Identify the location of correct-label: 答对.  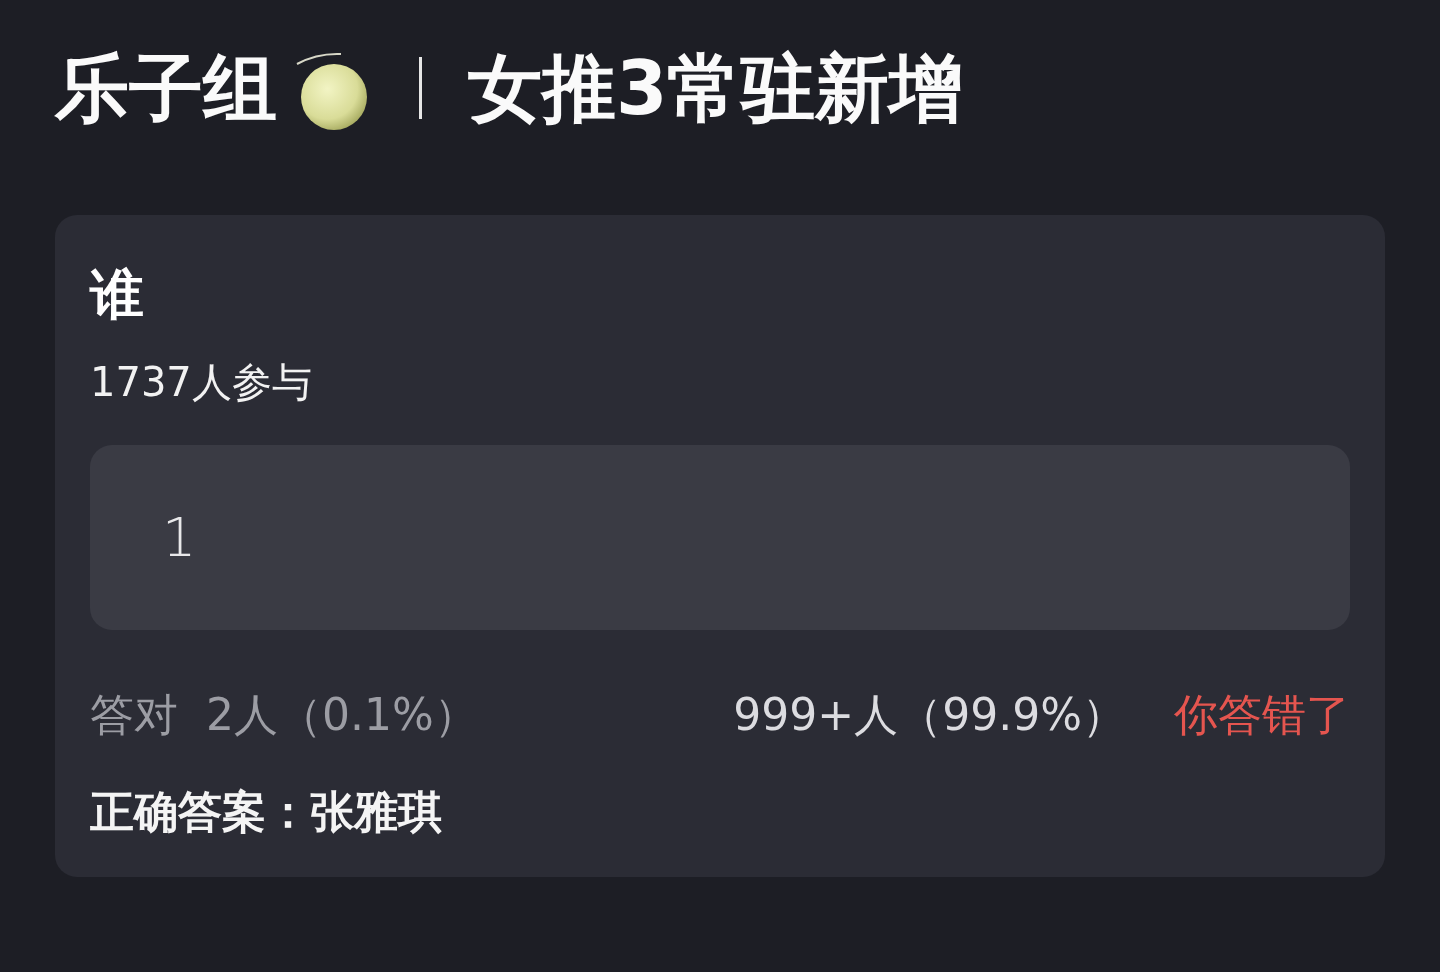
(134, 715).